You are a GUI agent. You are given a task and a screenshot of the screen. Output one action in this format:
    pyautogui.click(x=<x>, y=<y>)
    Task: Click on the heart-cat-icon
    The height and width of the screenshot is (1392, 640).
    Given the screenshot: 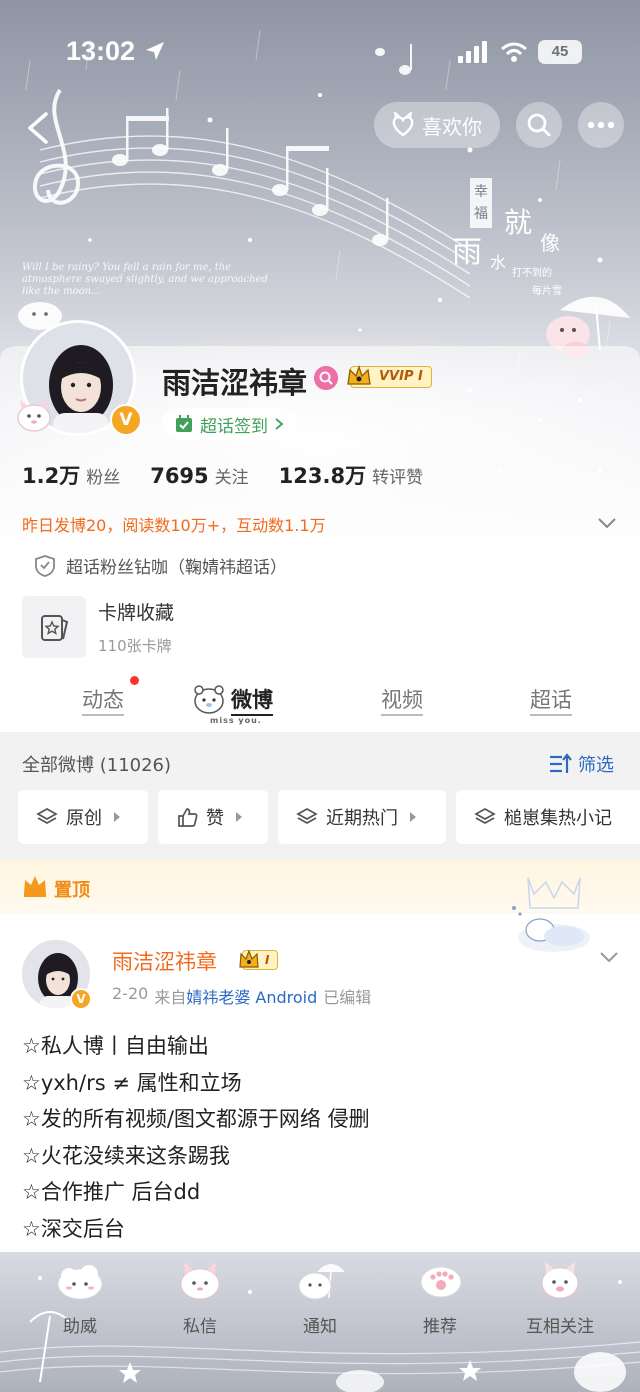 What is the action you would take?
    pyautogui.click(x=403, y=124)
    